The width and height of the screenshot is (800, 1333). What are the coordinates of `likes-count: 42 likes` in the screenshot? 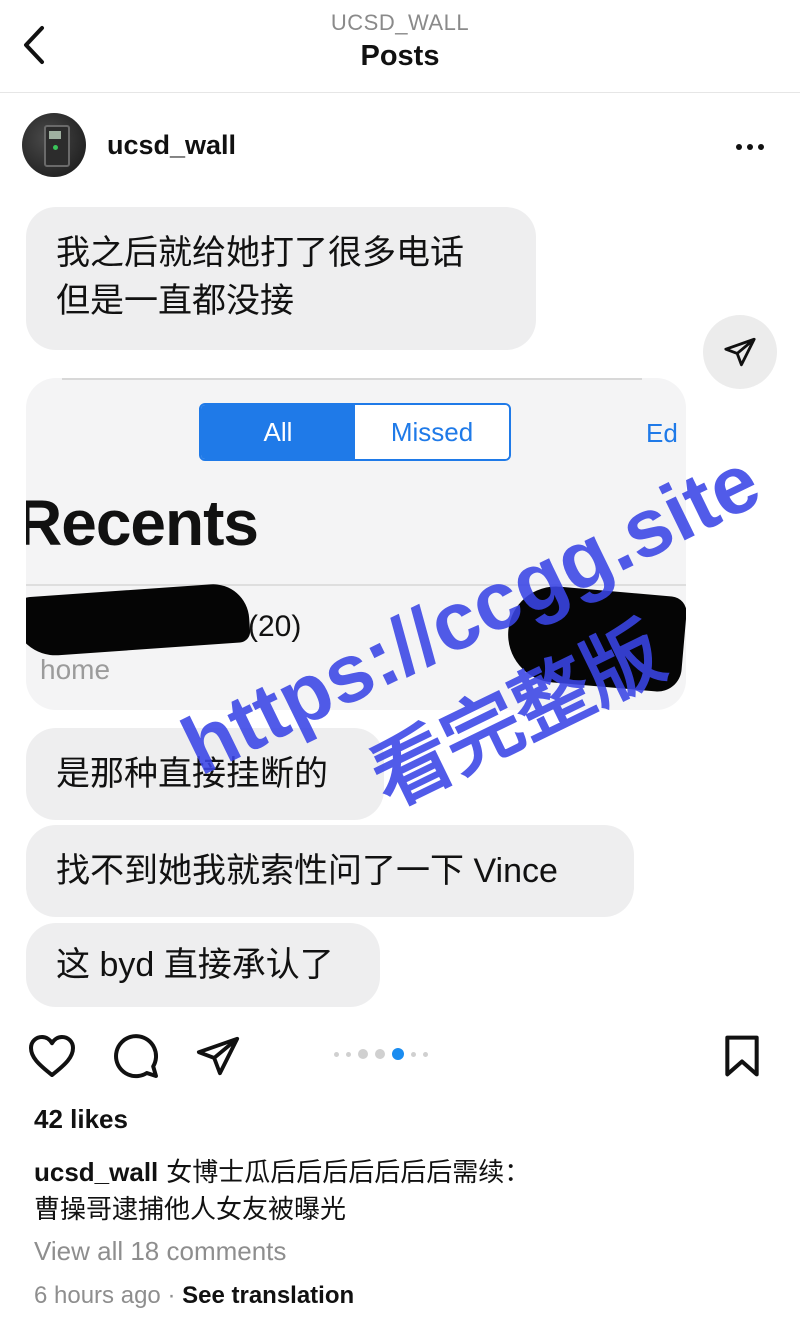 It's located at (81, 1119).